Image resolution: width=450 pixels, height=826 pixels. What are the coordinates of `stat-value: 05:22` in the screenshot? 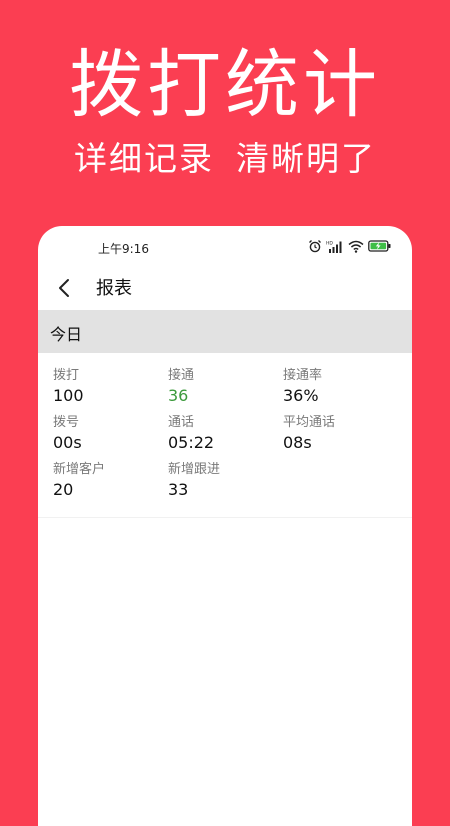 It's located at (191, 442).